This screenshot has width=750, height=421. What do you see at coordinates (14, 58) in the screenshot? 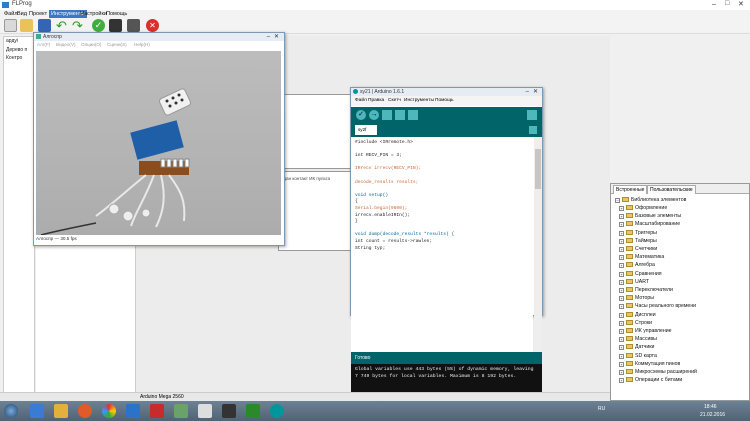
I see `tree-item-controller: Контро` at bounding box center [14, 58].